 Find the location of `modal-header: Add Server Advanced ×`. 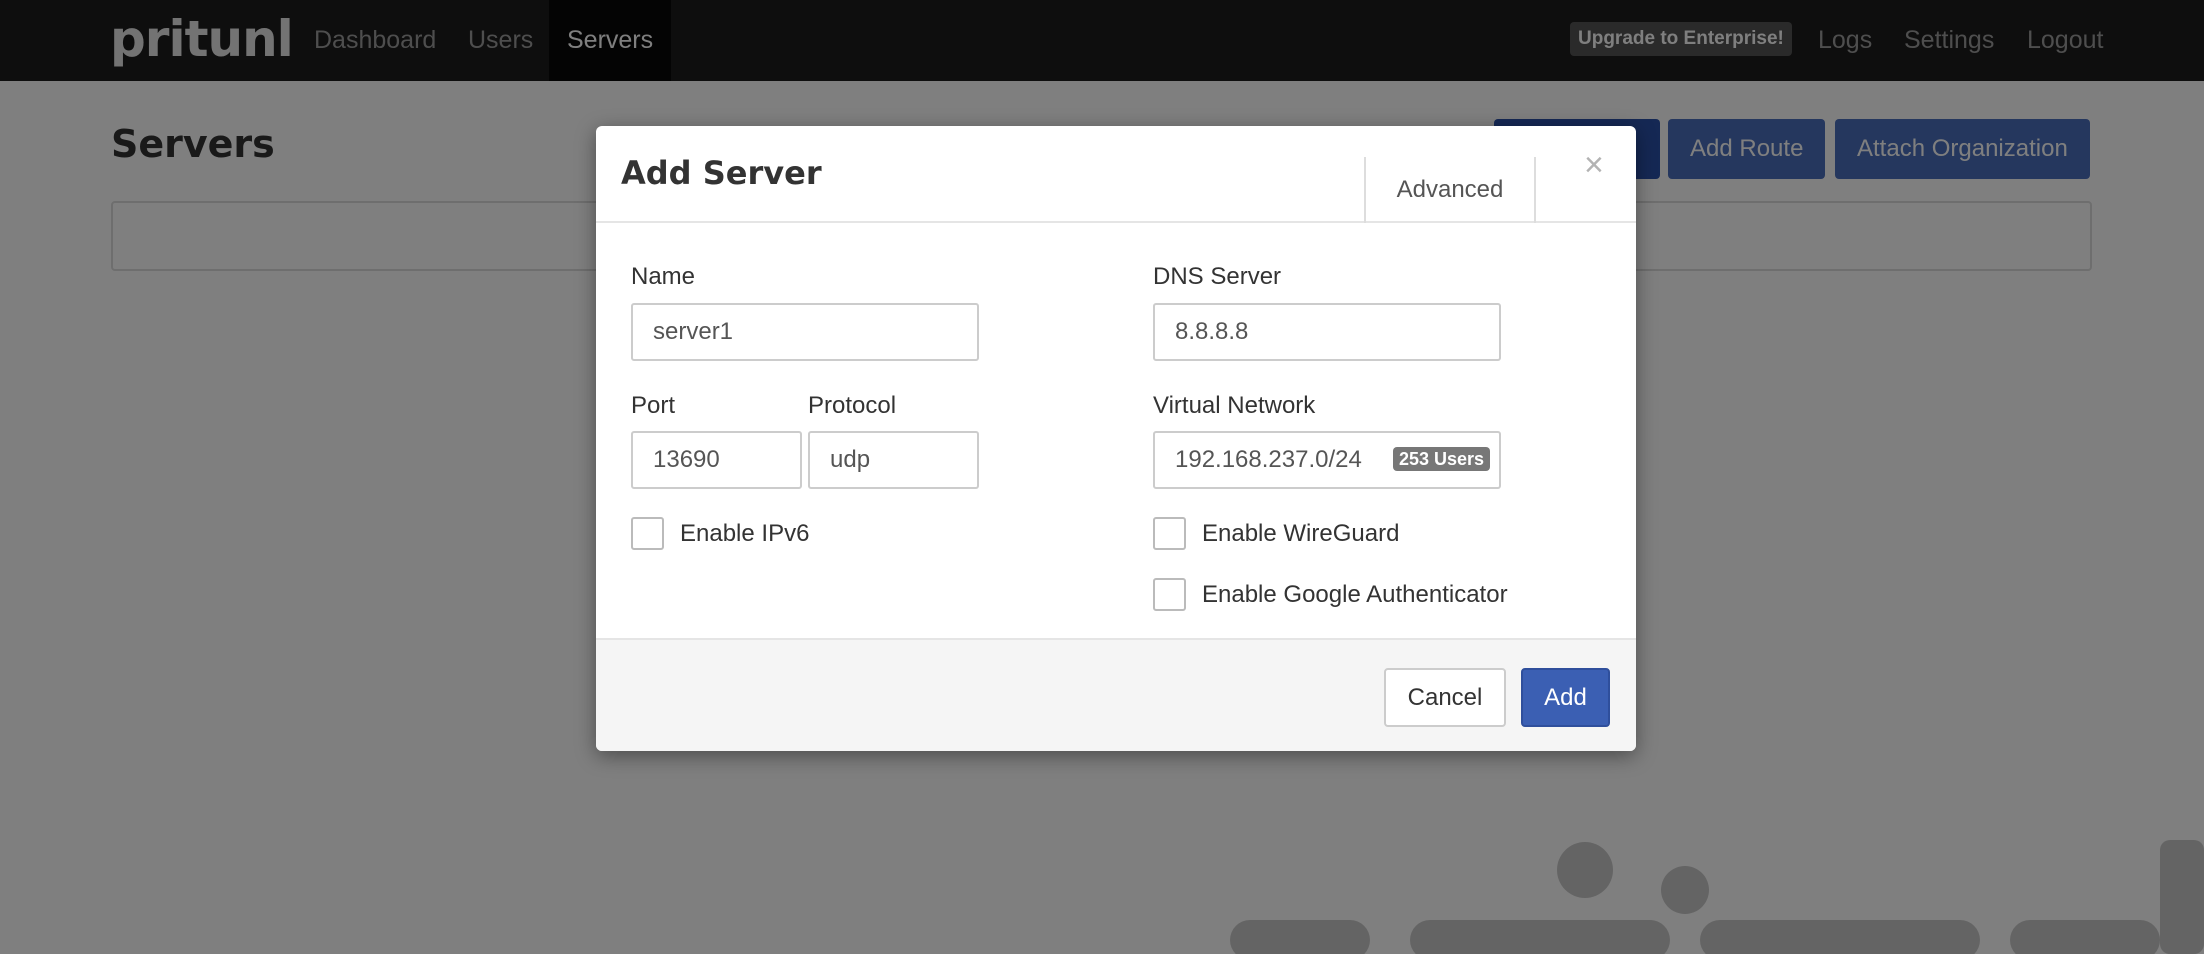

modal-header: Add Server Advanced × is located at coordinates (1116, 174).